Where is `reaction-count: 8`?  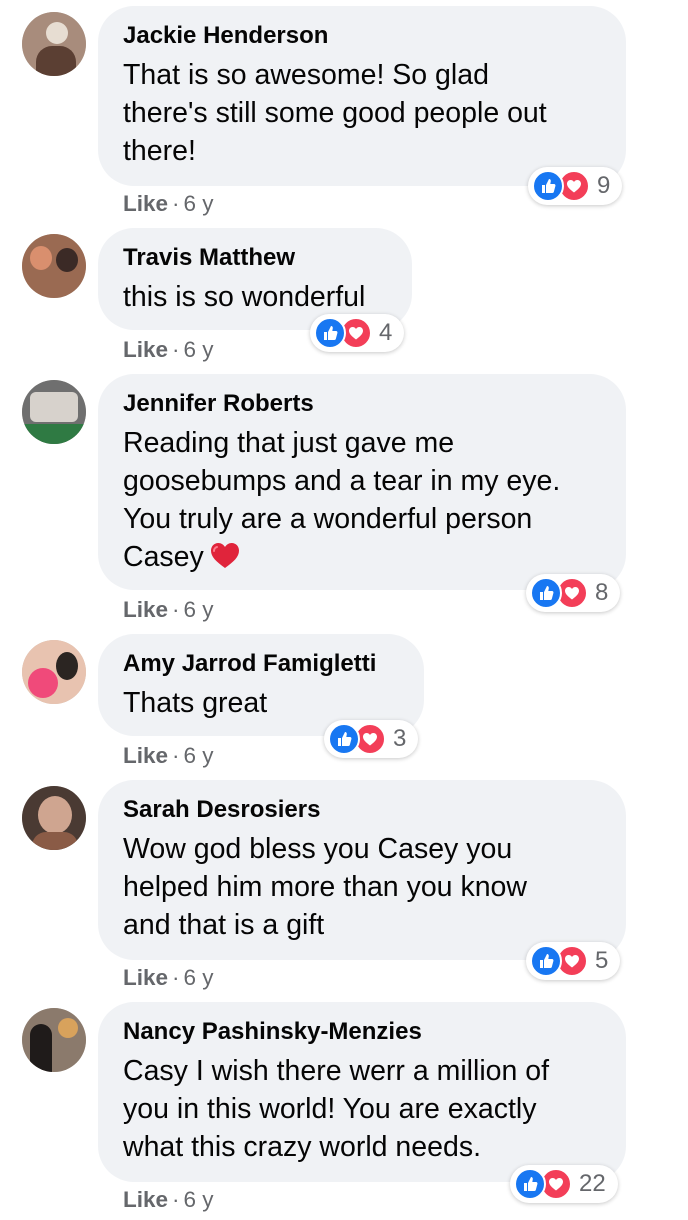
reaction-count: 8 is located at coordinates (602, 592).